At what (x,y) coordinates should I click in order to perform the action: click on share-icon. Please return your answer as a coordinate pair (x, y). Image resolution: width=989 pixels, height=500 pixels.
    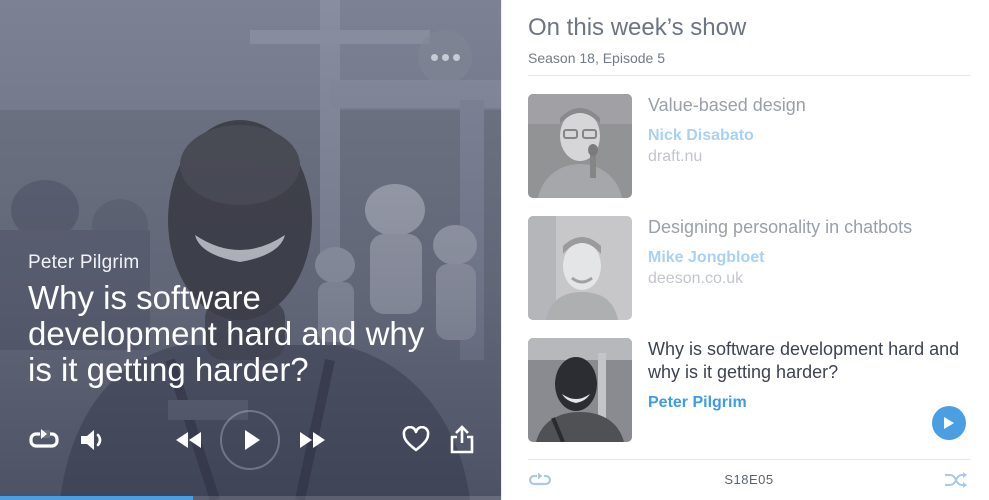
    Looking at the image, I should click on (462, 439).